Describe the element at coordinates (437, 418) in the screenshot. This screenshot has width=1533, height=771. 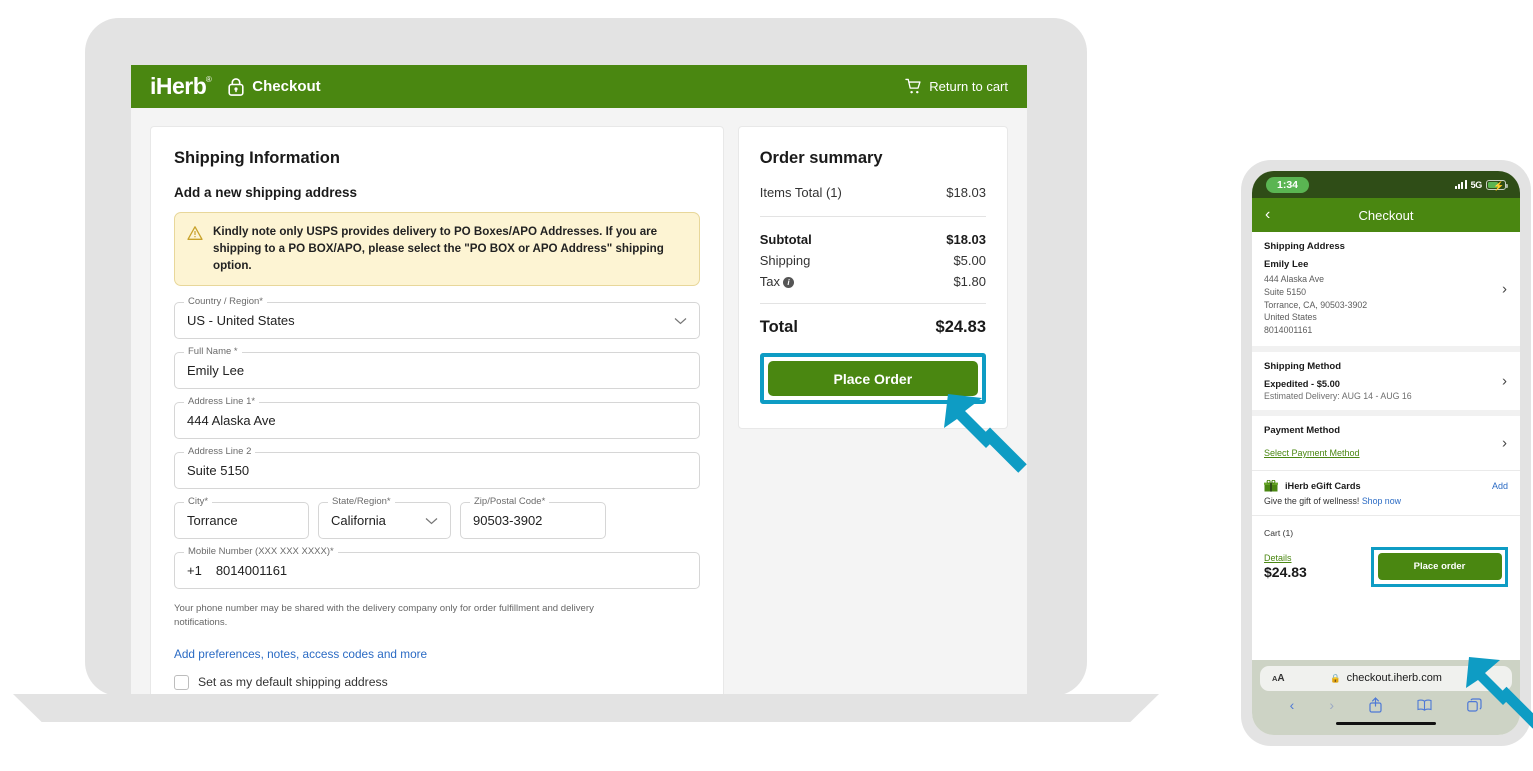
I see `address-line-1-field: Address Line 1* 444 Alaska Ave` at that location.